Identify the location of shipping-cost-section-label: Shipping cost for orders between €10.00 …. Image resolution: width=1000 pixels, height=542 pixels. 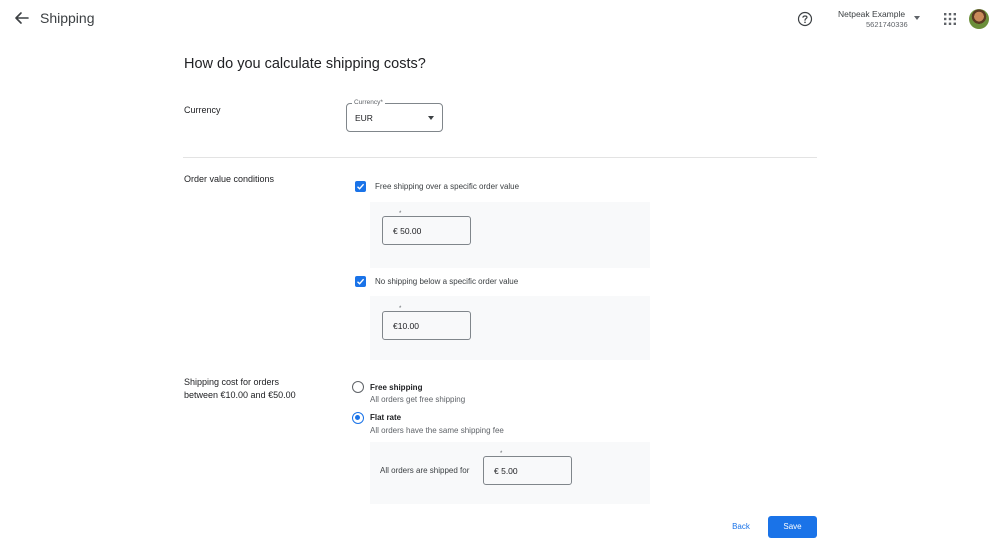
(240, 388).